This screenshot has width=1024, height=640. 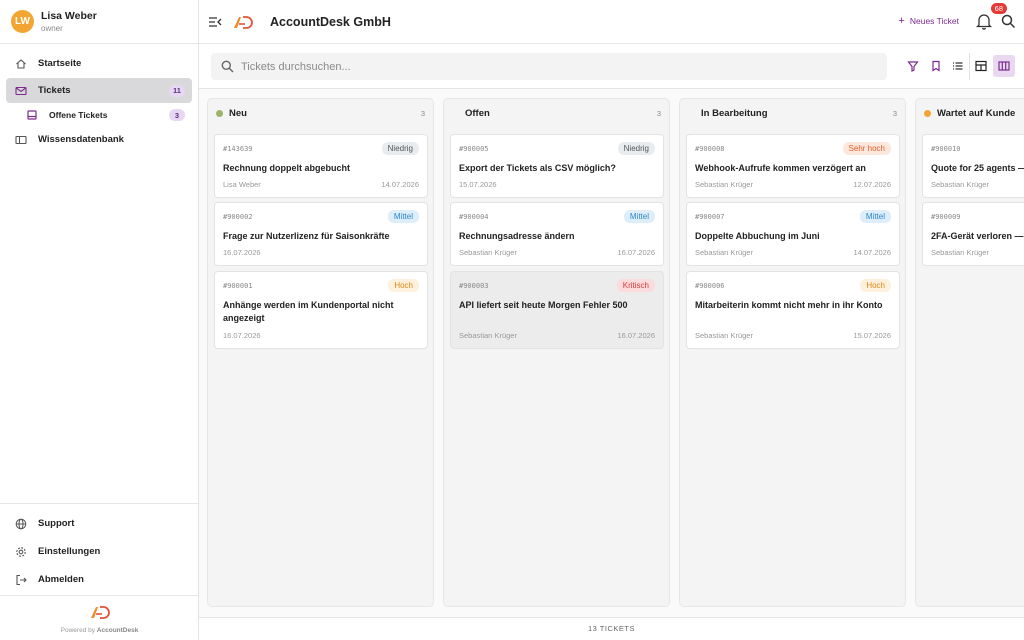 What do you see at coordinates (400, 184) in the screenshot?
I see `ticket-date: 14.07.2026` at bounding box center [400, 184].